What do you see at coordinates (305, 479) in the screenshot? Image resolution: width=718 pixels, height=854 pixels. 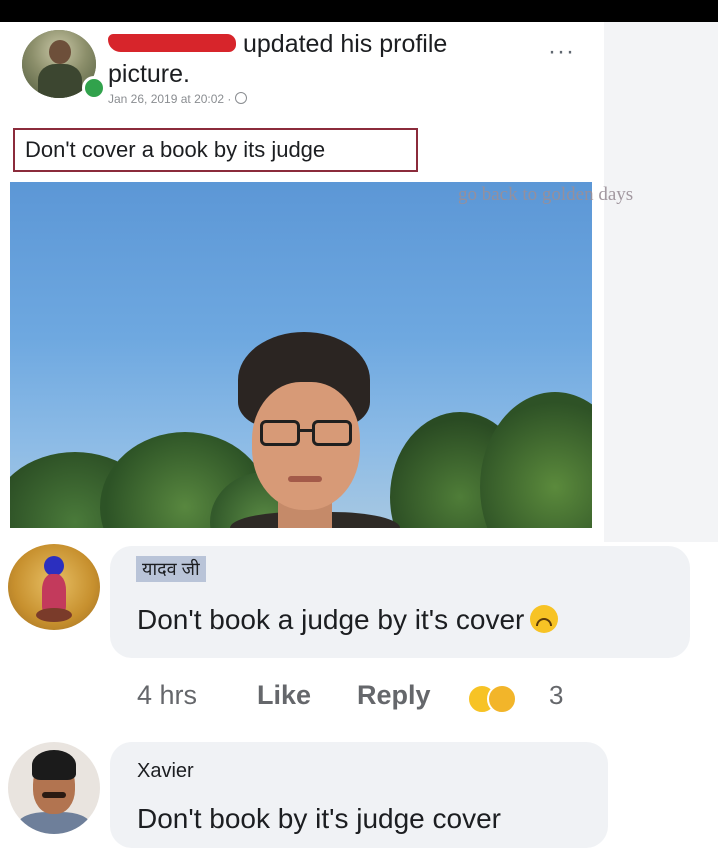 I see `person-mouth` at bounding box center [305, 479].